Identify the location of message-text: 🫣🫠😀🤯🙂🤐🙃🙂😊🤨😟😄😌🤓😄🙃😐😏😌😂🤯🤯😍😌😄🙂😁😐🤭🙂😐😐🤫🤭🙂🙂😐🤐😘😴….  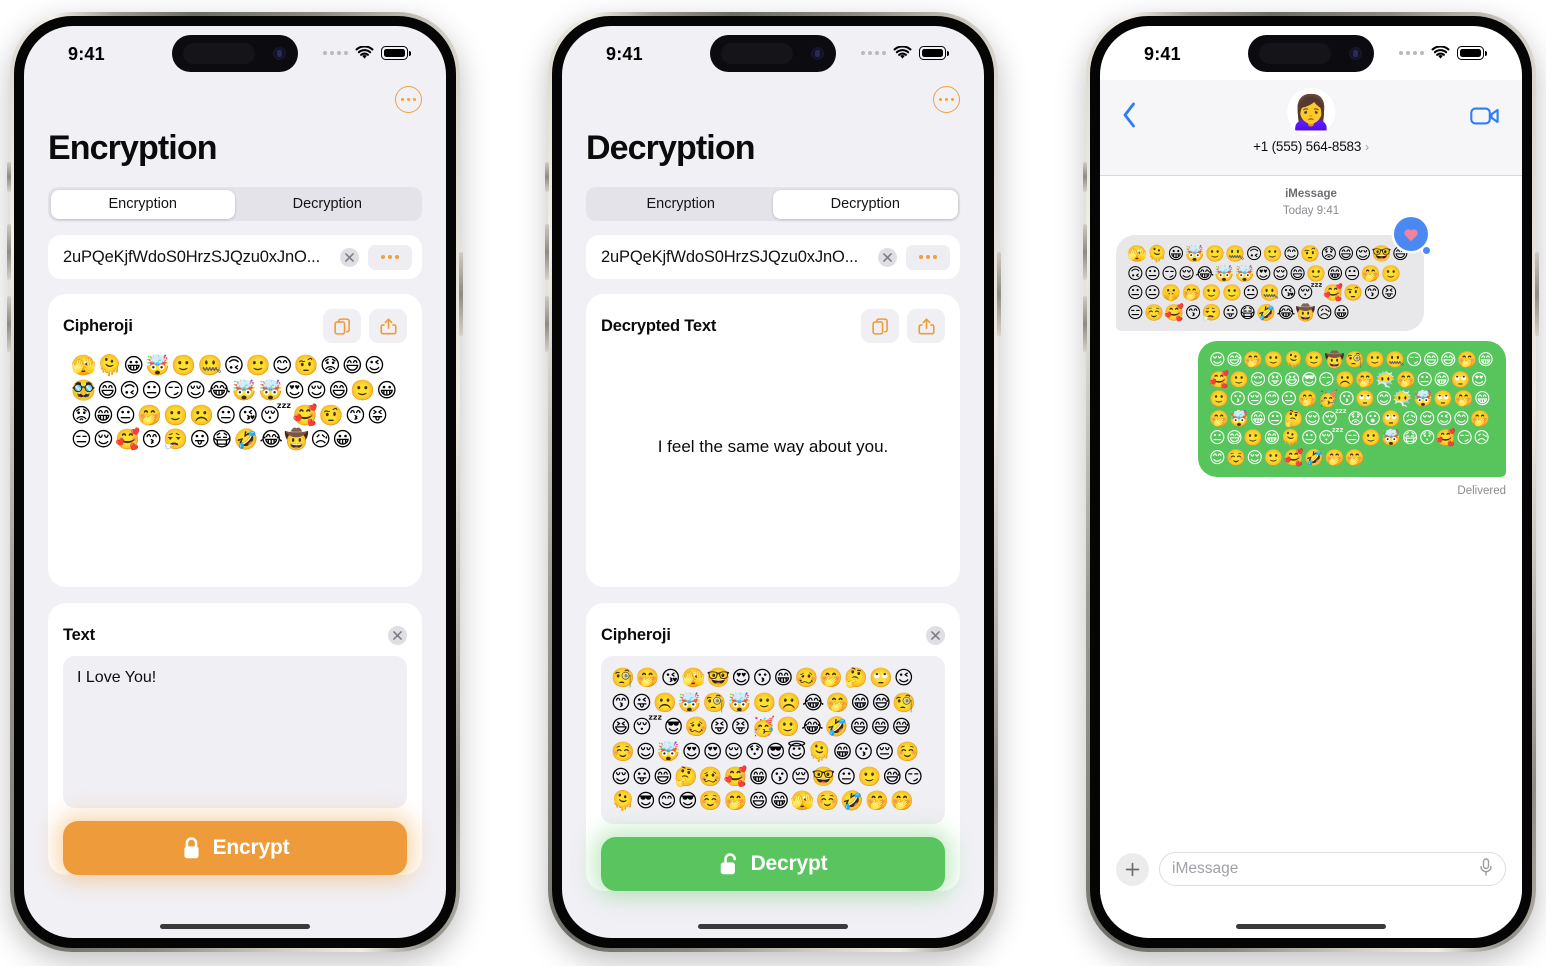
(1268, 283).